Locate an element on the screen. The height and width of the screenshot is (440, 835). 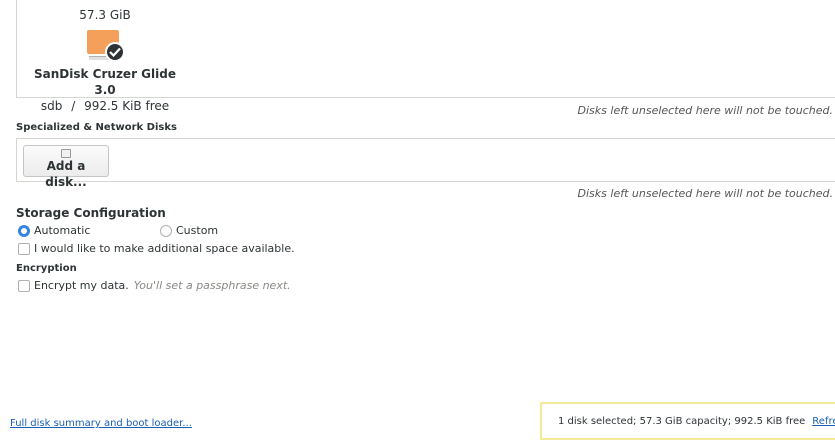
disk-info: sdb / 992.5 KiB free is located at coordinates (105, 106).